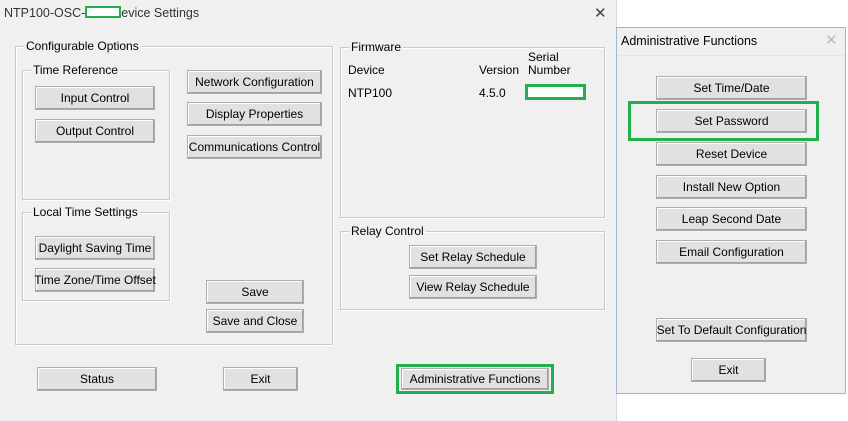 This screenshot has width=848, height=421. Describe the element at coordinates (731, 330) in the screenshot. I see `set-default-configuration-button: Set To Default Configuration` at that location.